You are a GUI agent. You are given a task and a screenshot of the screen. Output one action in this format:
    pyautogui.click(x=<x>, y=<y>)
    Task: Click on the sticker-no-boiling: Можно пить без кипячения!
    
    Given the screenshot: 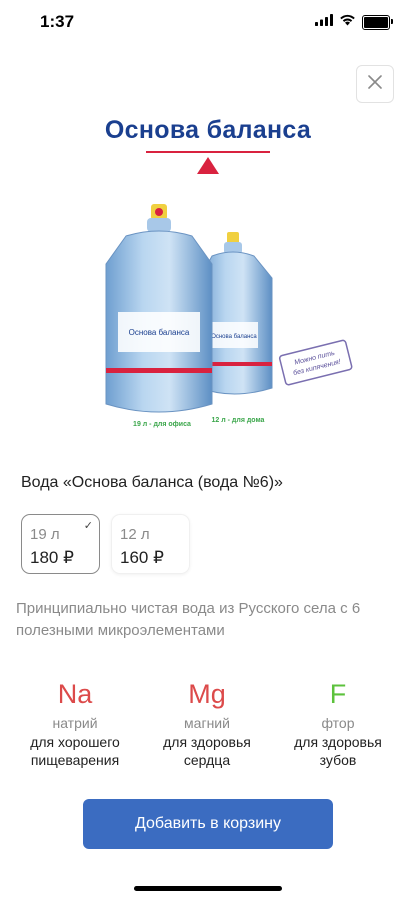 What is the action you would take?
    pyautogui.click(x=315, y=362)
    